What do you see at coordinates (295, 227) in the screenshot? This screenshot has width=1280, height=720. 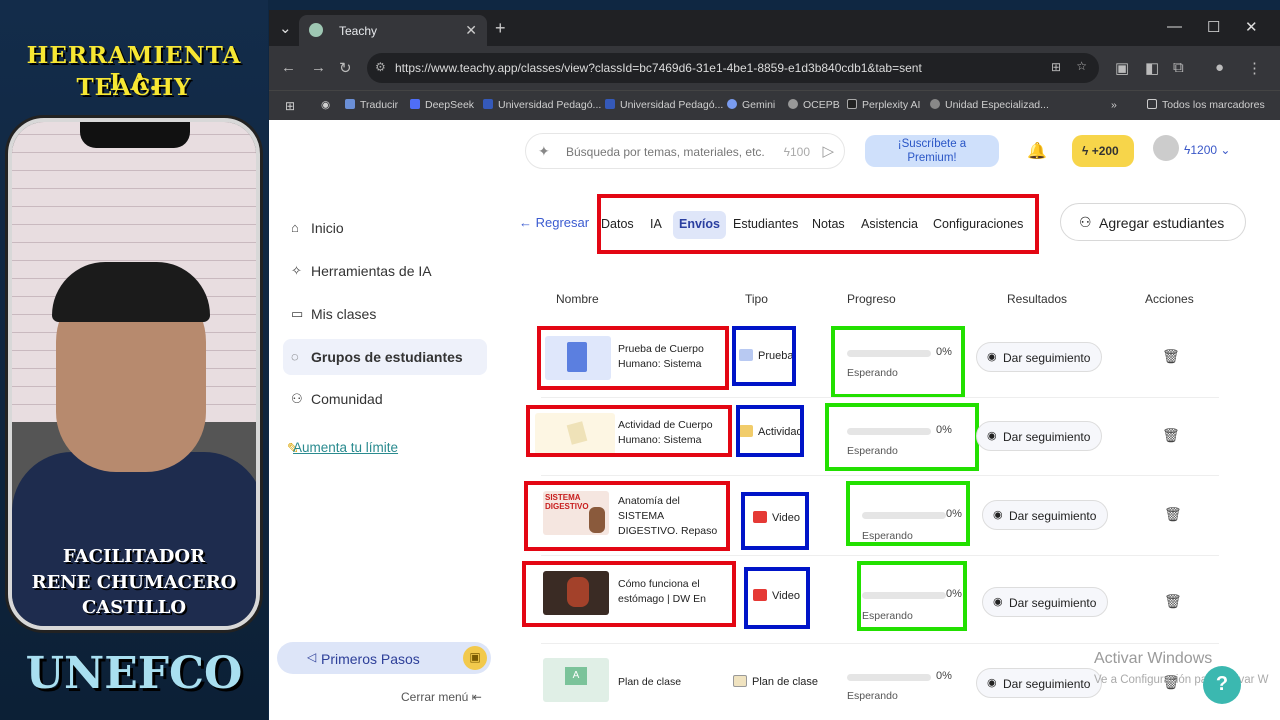 I see `home-icon: ⌂` at bounding box center [295, 227].